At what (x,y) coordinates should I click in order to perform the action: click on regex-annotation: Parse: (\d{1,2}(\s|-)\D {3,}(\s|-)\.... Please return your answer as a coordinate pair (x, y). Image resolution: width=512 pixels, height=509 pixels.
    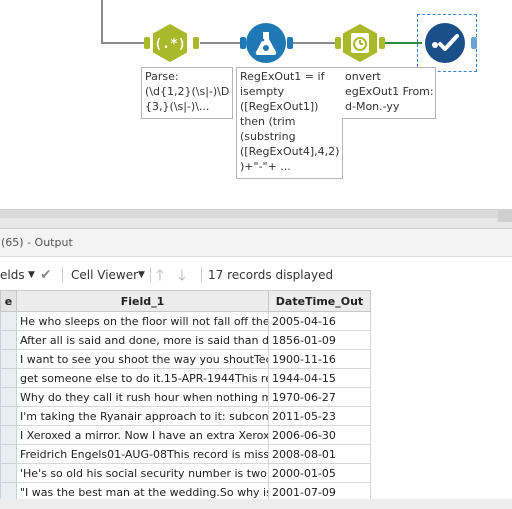
    Looking at the image, I should click on (187, 93).